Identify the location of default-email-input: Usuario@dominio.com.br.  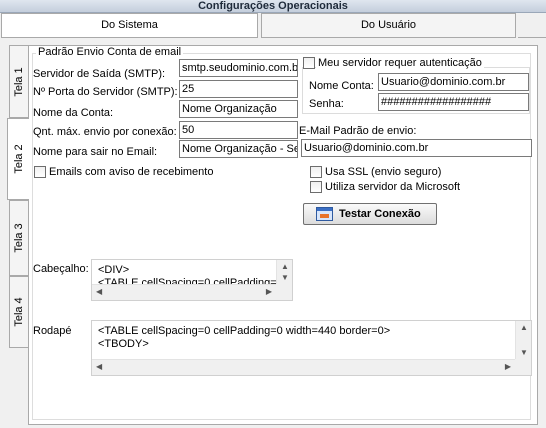
(416, 148).